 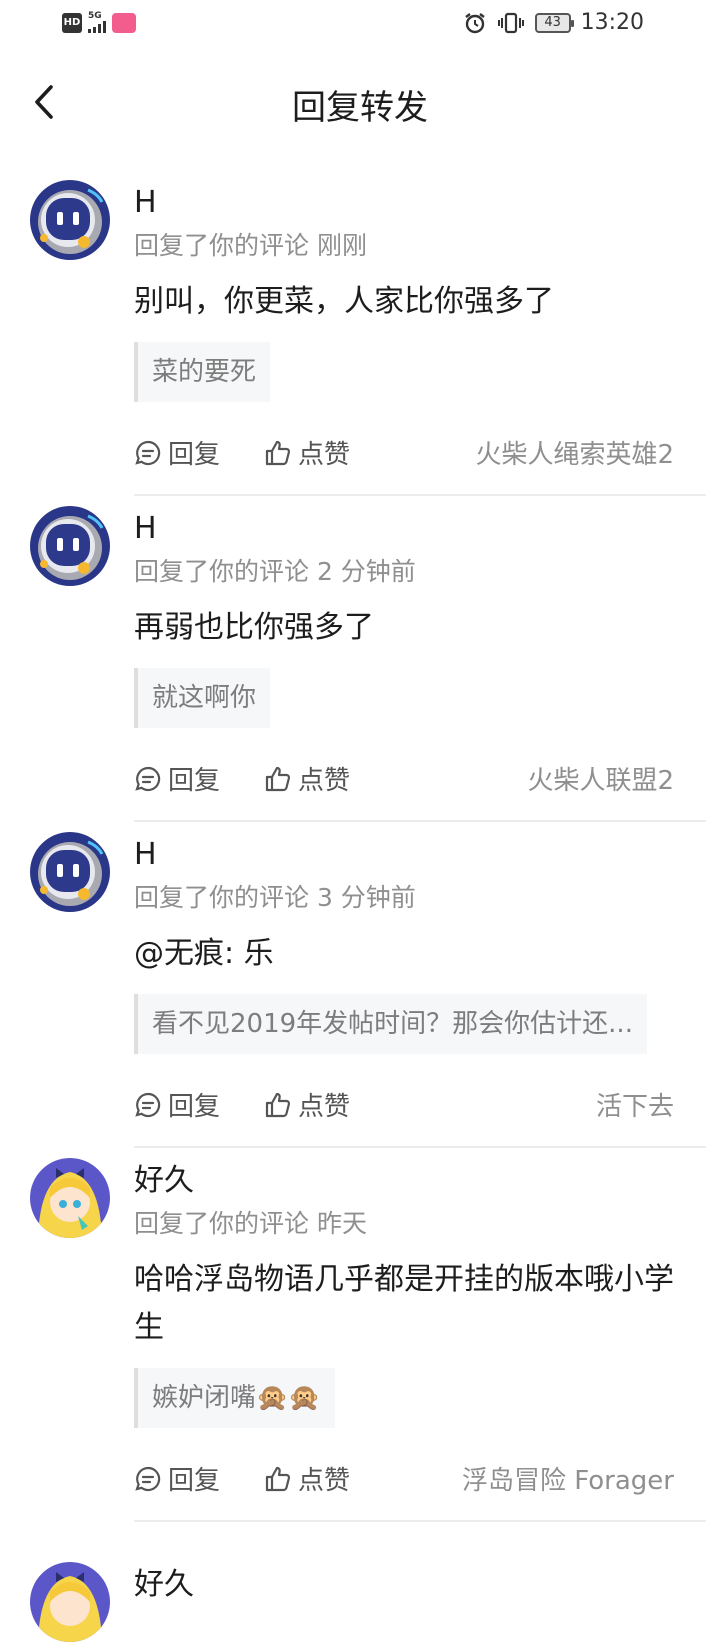 What do you see at coordinates (275, 897) in the screenshot?
I see `reply-meta: 回复了你的评论 3 分钟前` at bounding box center [275, 897].